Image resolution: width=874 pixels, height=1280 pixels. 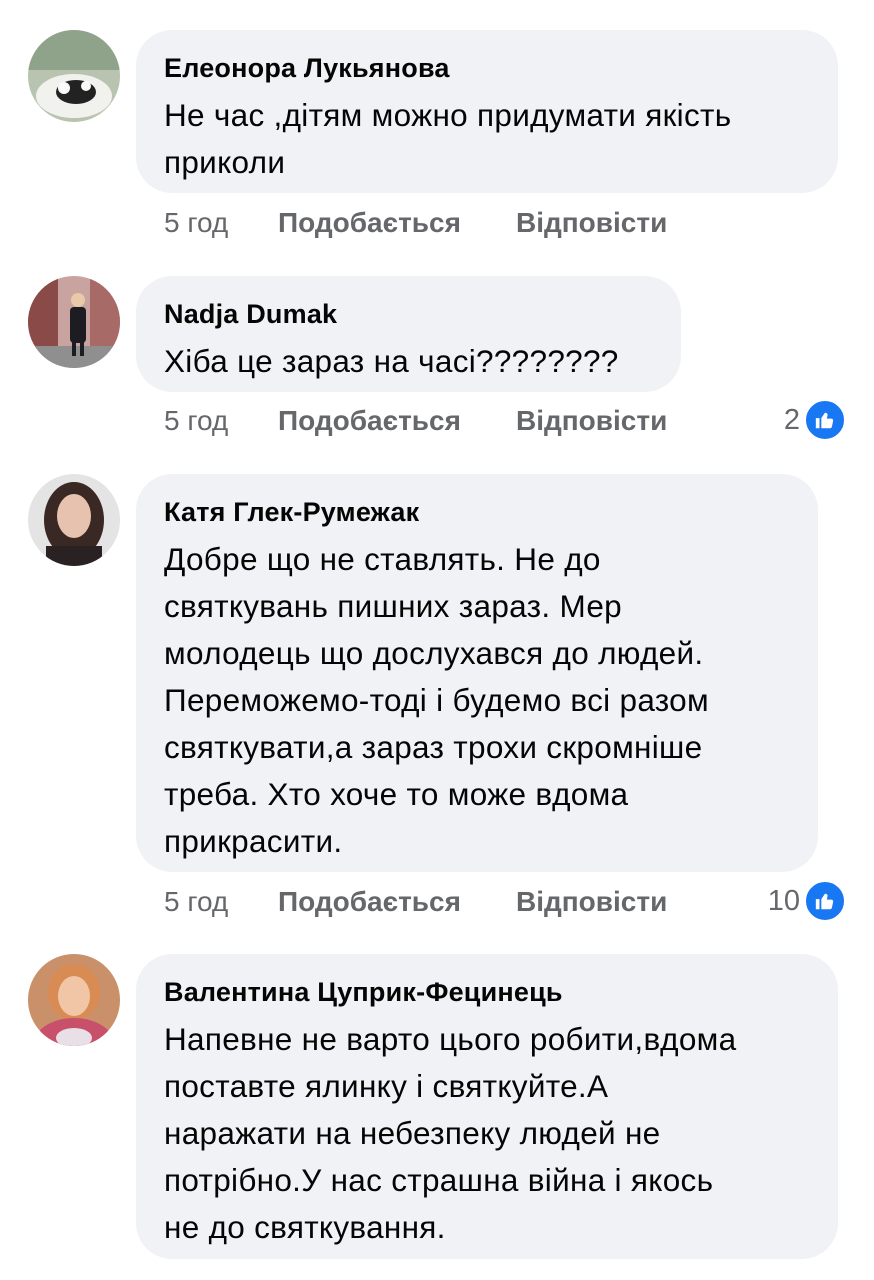 What do you see at coordinates (391, 361) in the screenshot?
I see `comment-text: Хіба це зараз на часі????????` at bounding box center [391, 361].